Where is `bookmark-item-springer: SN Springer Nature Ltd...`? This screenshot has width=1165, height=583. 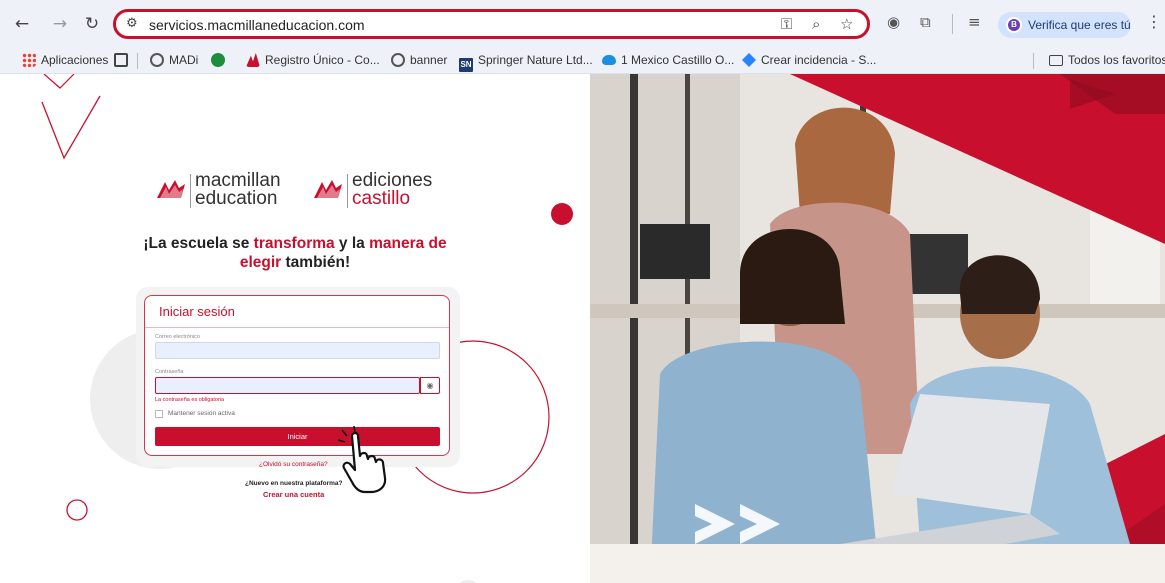 bookmark-item-springer: SN Springer Nature Ltd... is located at coordinates (526, 62).